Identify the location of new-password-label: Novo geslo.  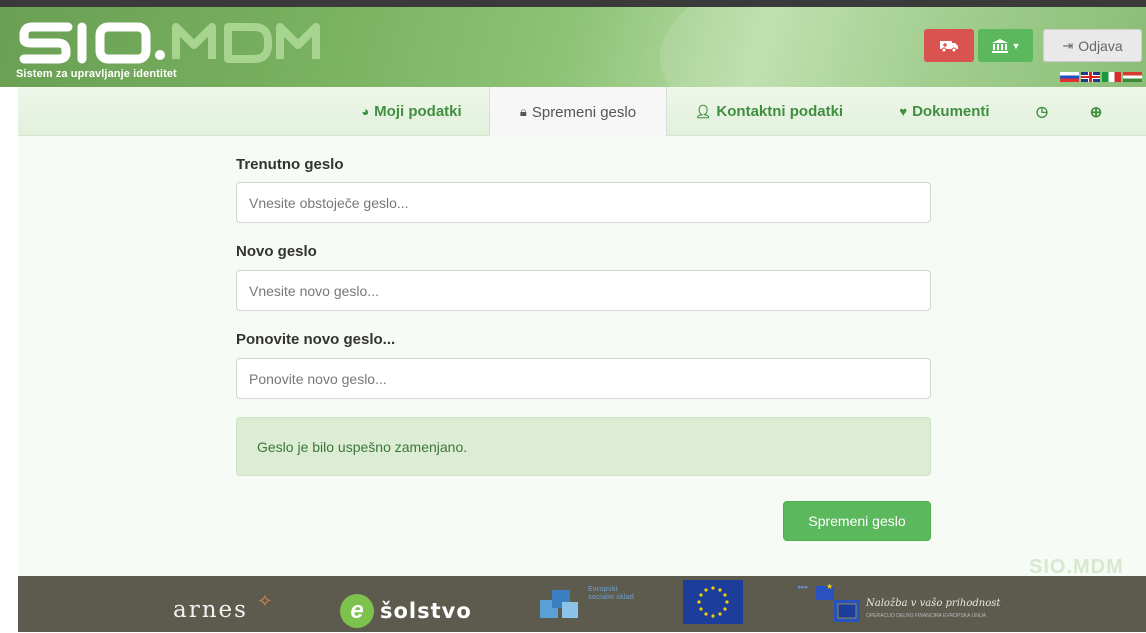
(276, 251).